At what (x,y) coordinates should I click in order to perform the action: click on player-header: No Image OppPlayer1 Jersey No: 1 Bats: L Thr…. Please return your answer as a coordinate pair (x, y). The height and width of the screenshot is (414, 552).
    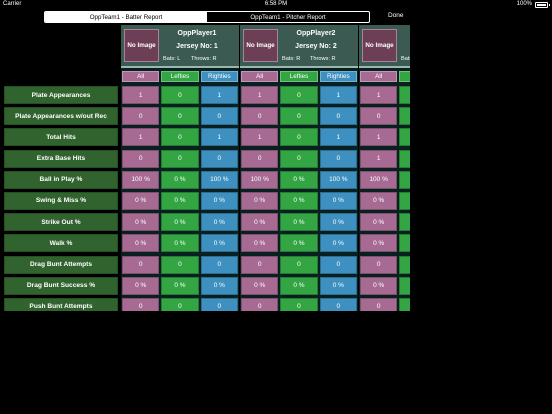
    Looking at the image, I should click on (180, 46).